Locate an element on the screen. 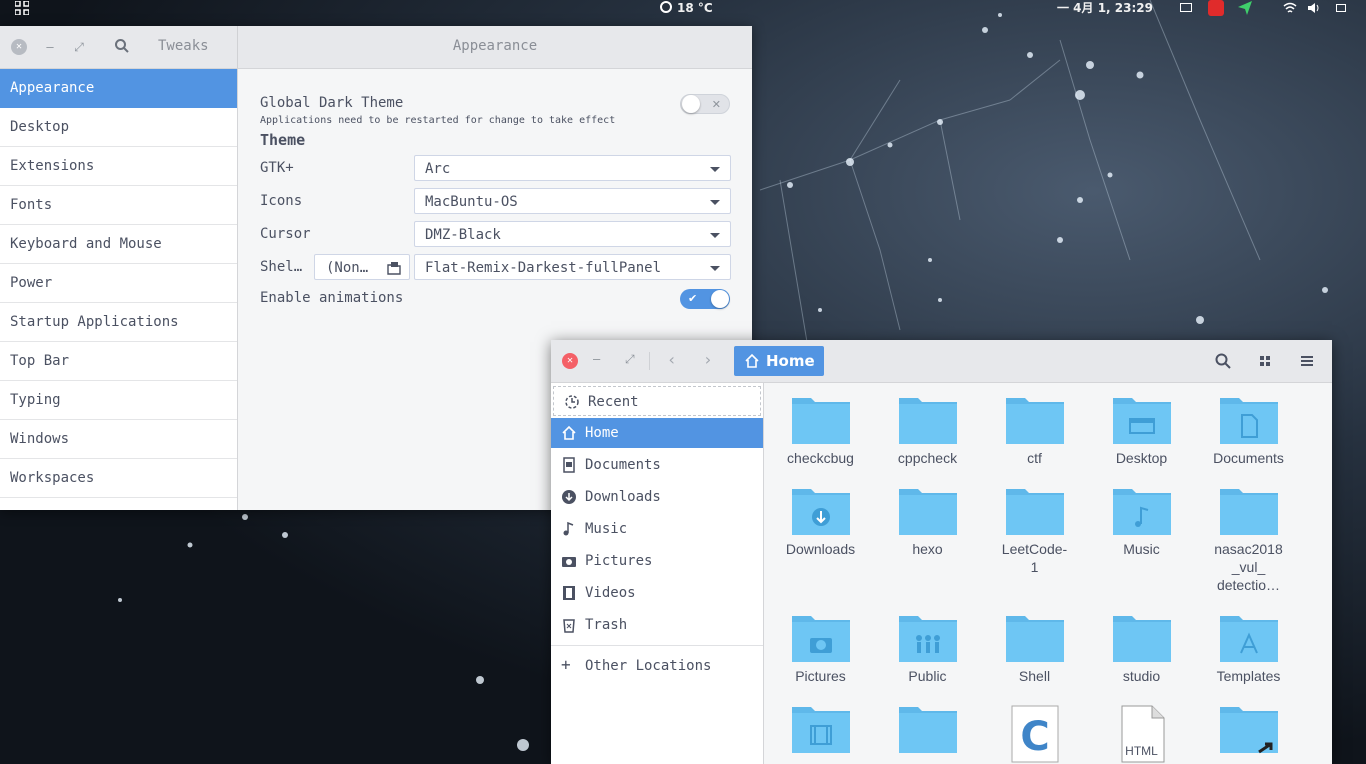 The height and width of the screenshot is (764, 1366). keyboard-icon is located at coordinates (1186, 7).